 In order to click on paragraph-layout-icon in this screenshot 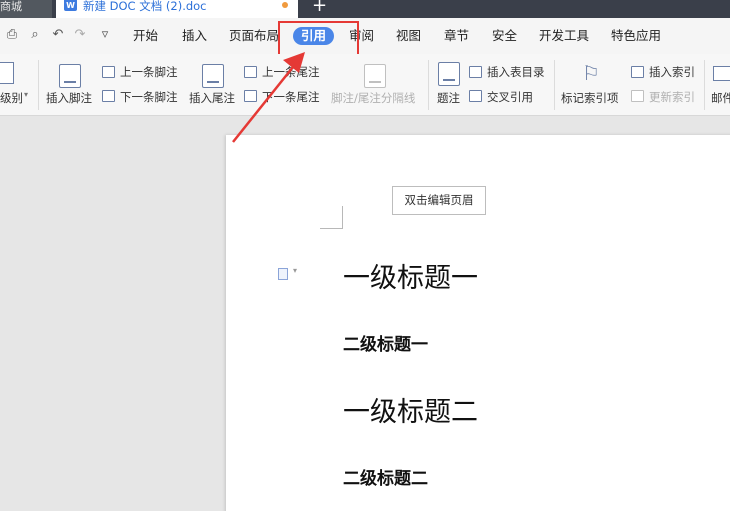, I will do `click(283, 274)`.